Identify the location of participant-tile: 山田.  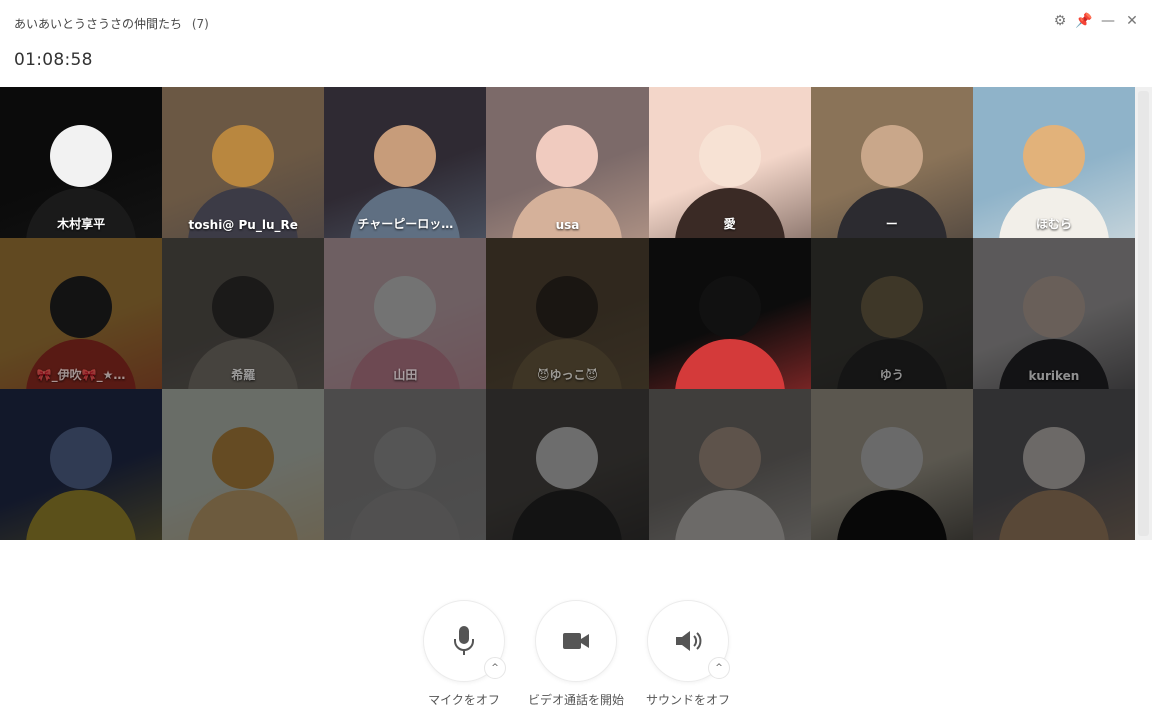
(405, 313).